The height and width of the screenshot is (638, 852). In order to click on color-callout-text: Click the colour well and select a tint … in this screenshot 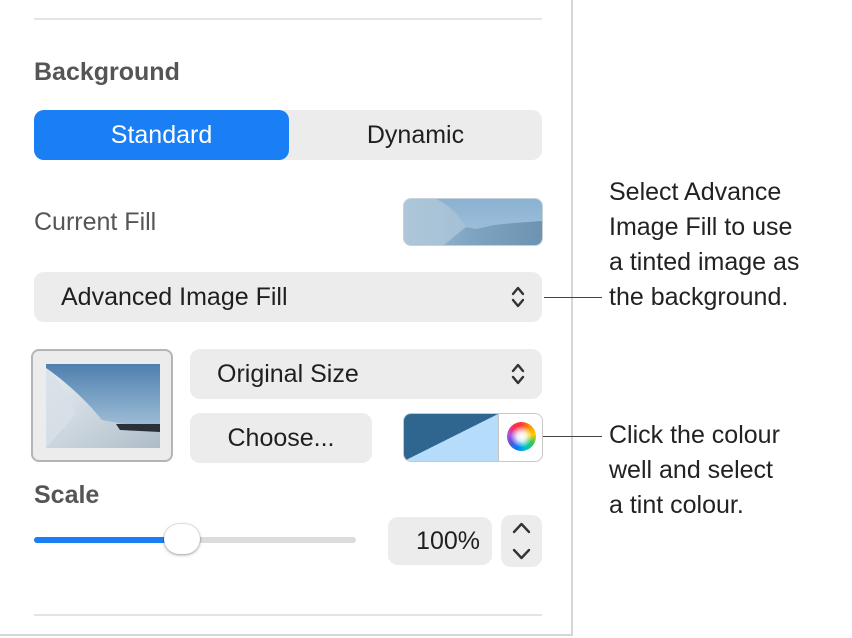, I will do `click(694, 470)`.